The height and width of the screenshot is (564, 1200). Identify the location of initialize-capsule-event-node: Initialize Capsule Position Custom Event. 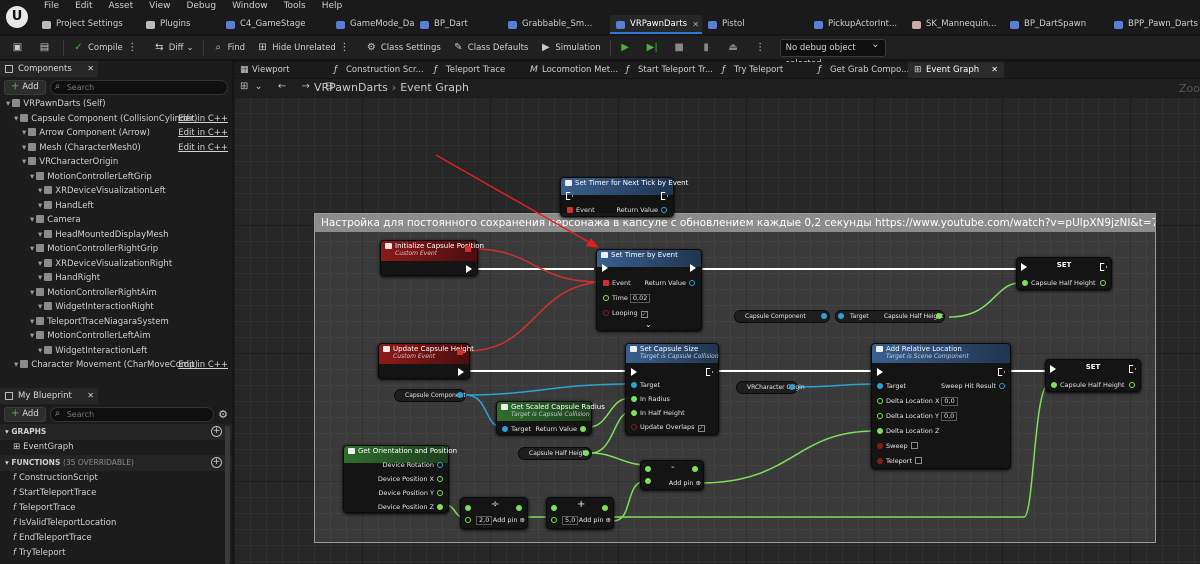
(432, 258).